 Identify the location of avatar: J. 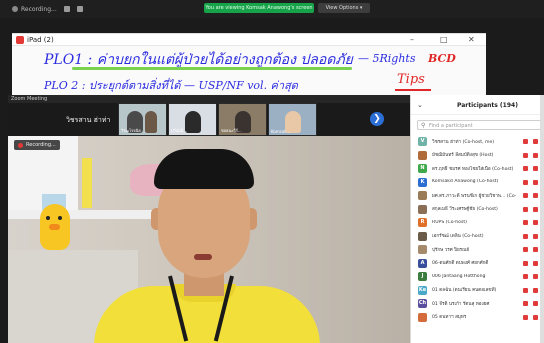
(422, 276).